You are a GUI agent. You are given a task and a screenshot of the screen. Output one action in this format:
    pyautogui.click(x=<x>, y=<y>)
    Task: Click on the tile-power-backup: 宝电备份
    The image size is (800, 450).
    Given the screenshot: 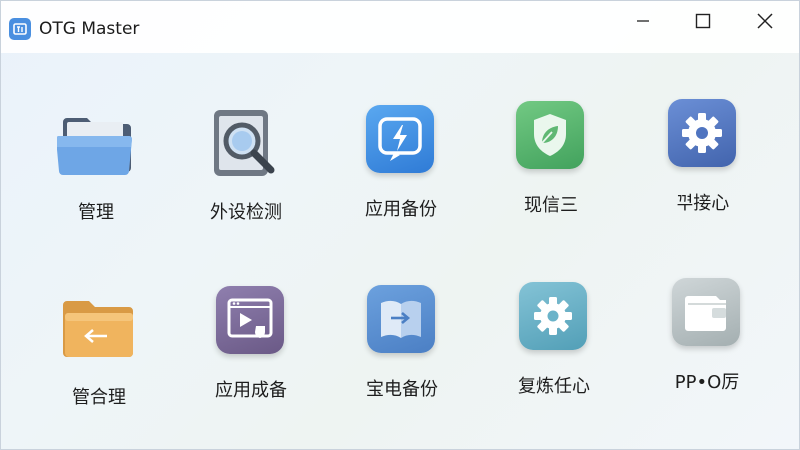 What is the action you would take?
    pyautogui.click(x=402, y=355)
    